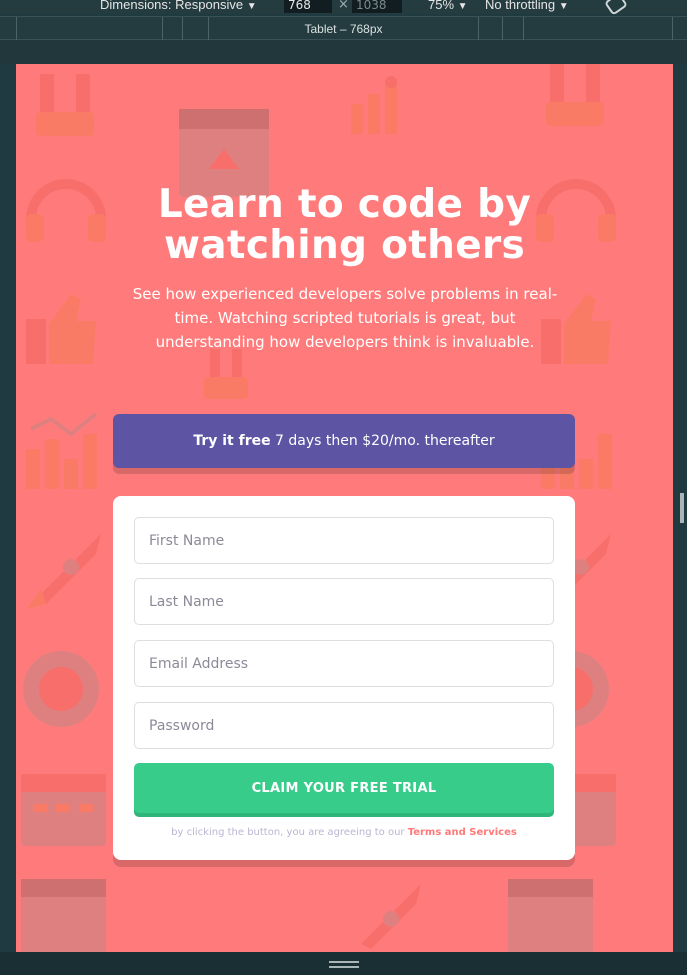  What do you see at coordinates (344, 540) in the screenshot?
I see `first-name-input` at bounding box center [344, 540].